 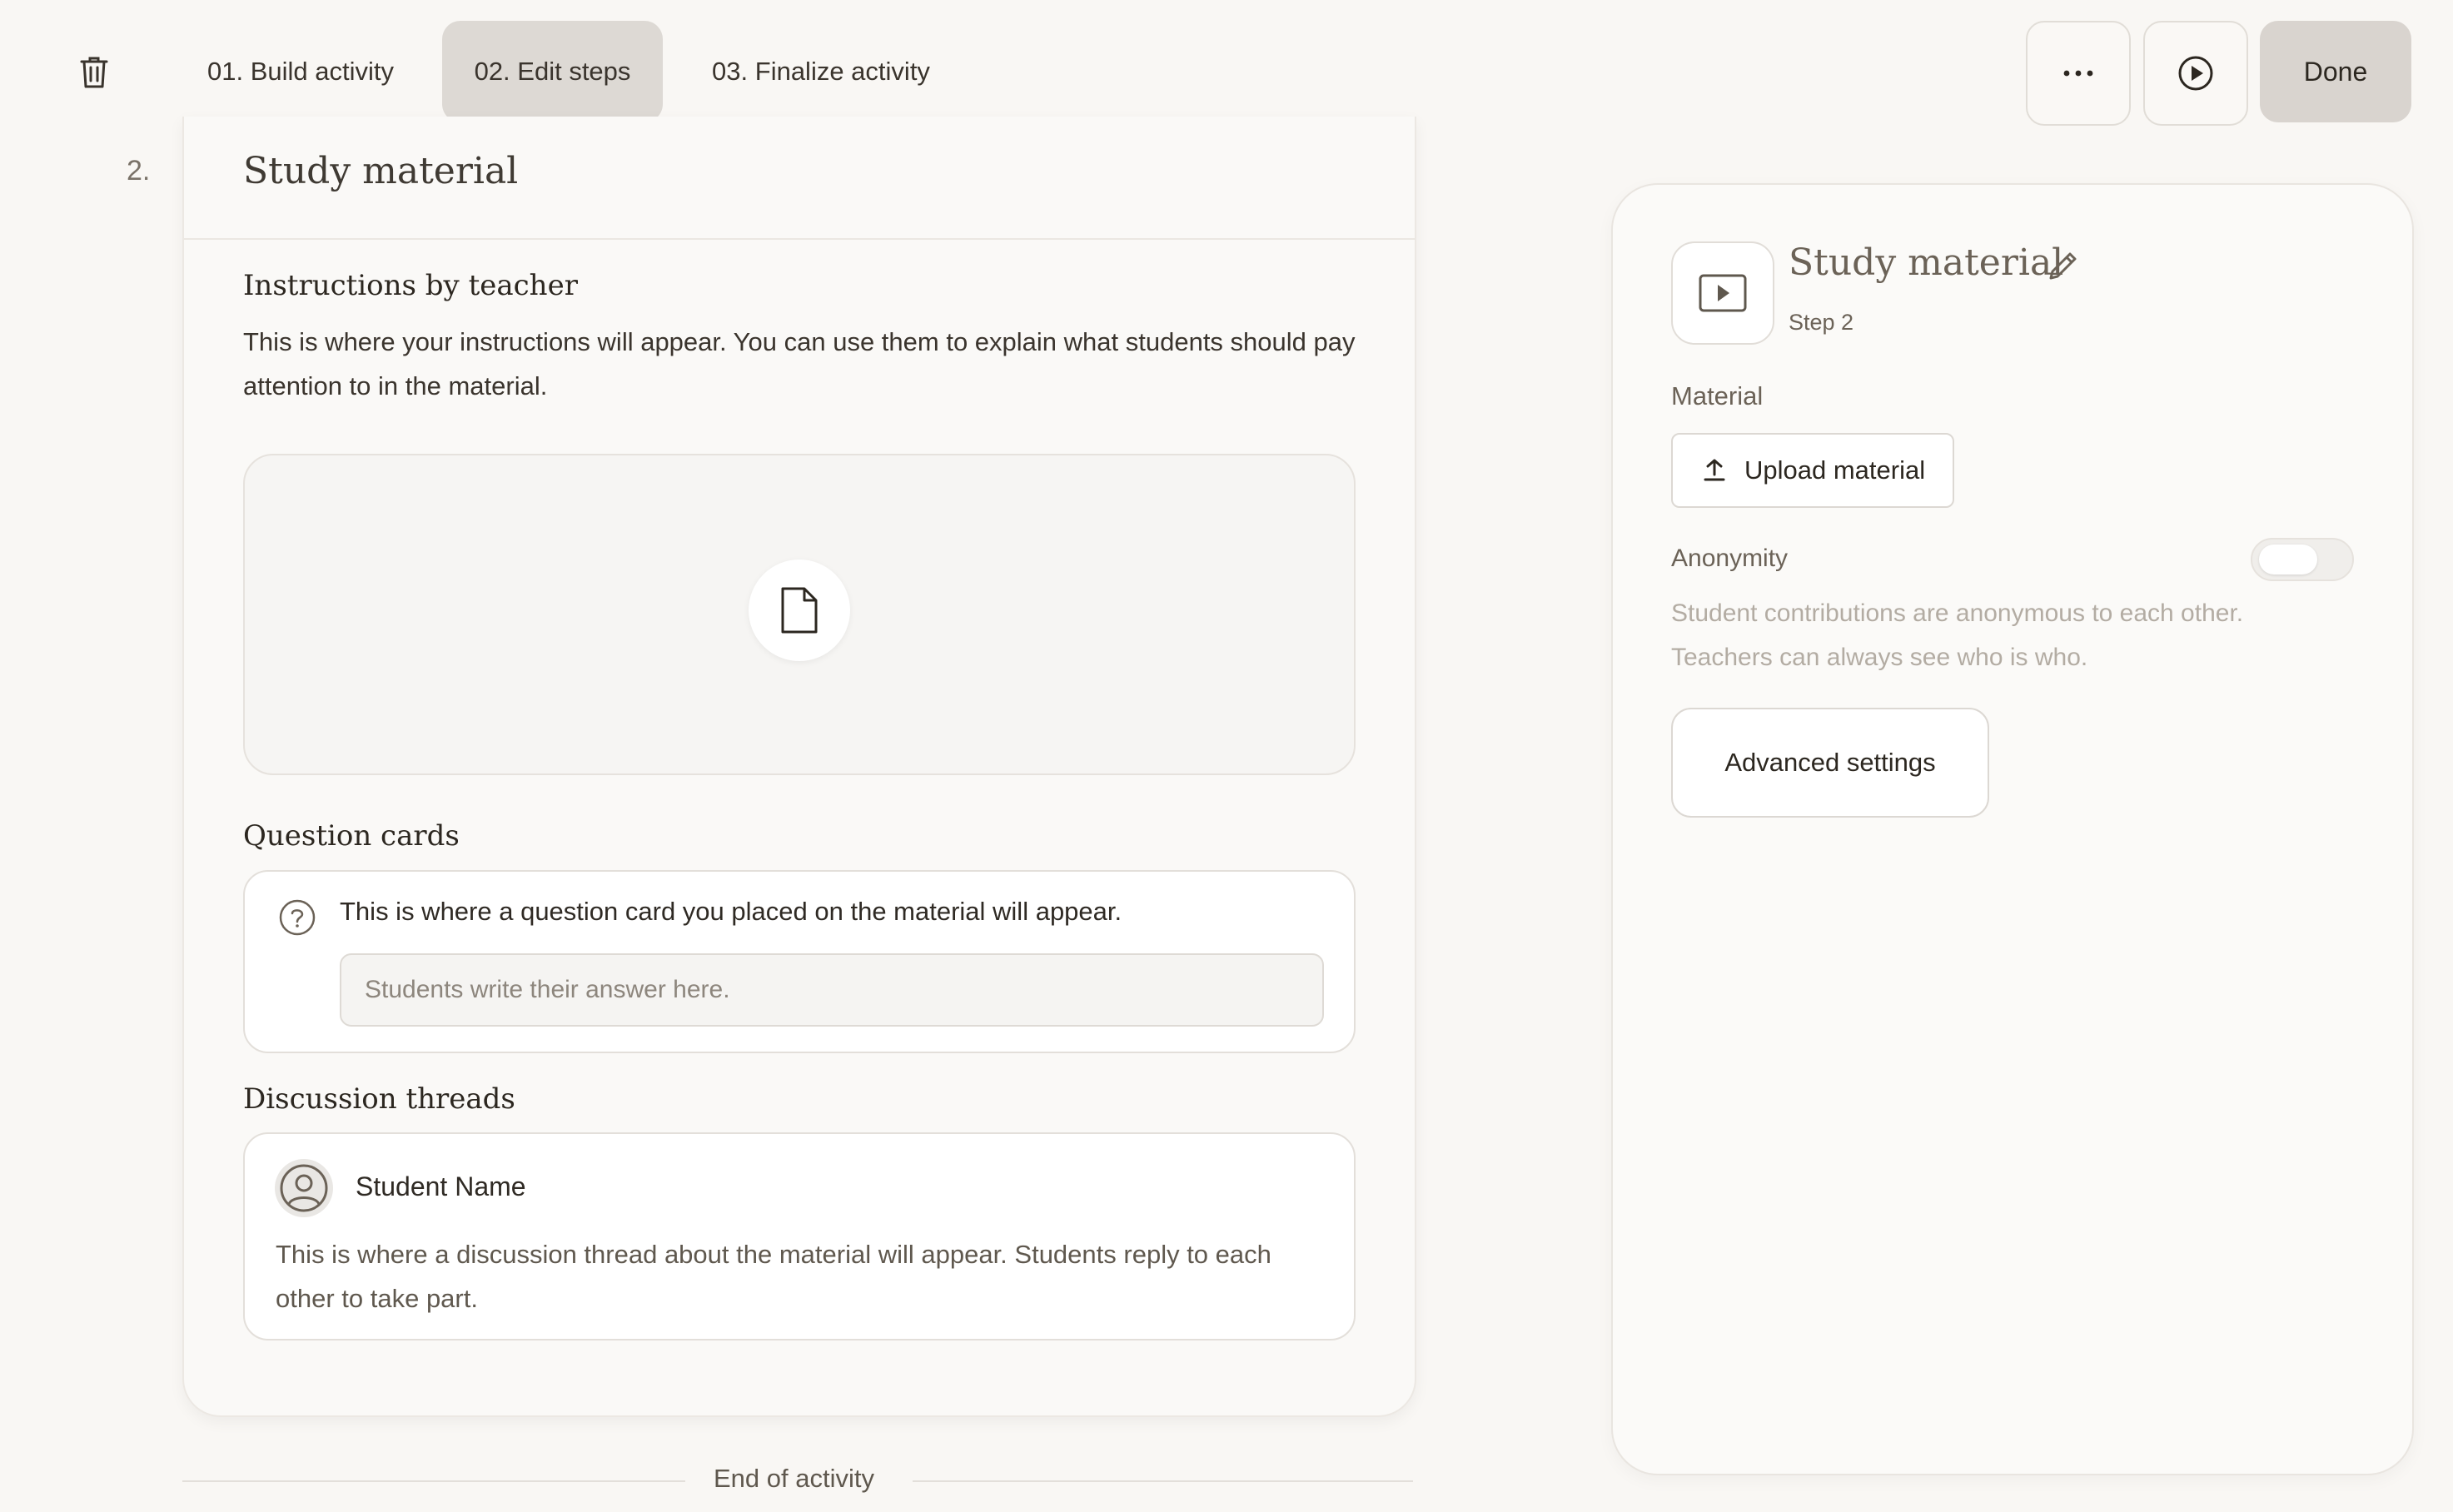 I want to click on ellipsis-icon, so click(x=2078, y=74).